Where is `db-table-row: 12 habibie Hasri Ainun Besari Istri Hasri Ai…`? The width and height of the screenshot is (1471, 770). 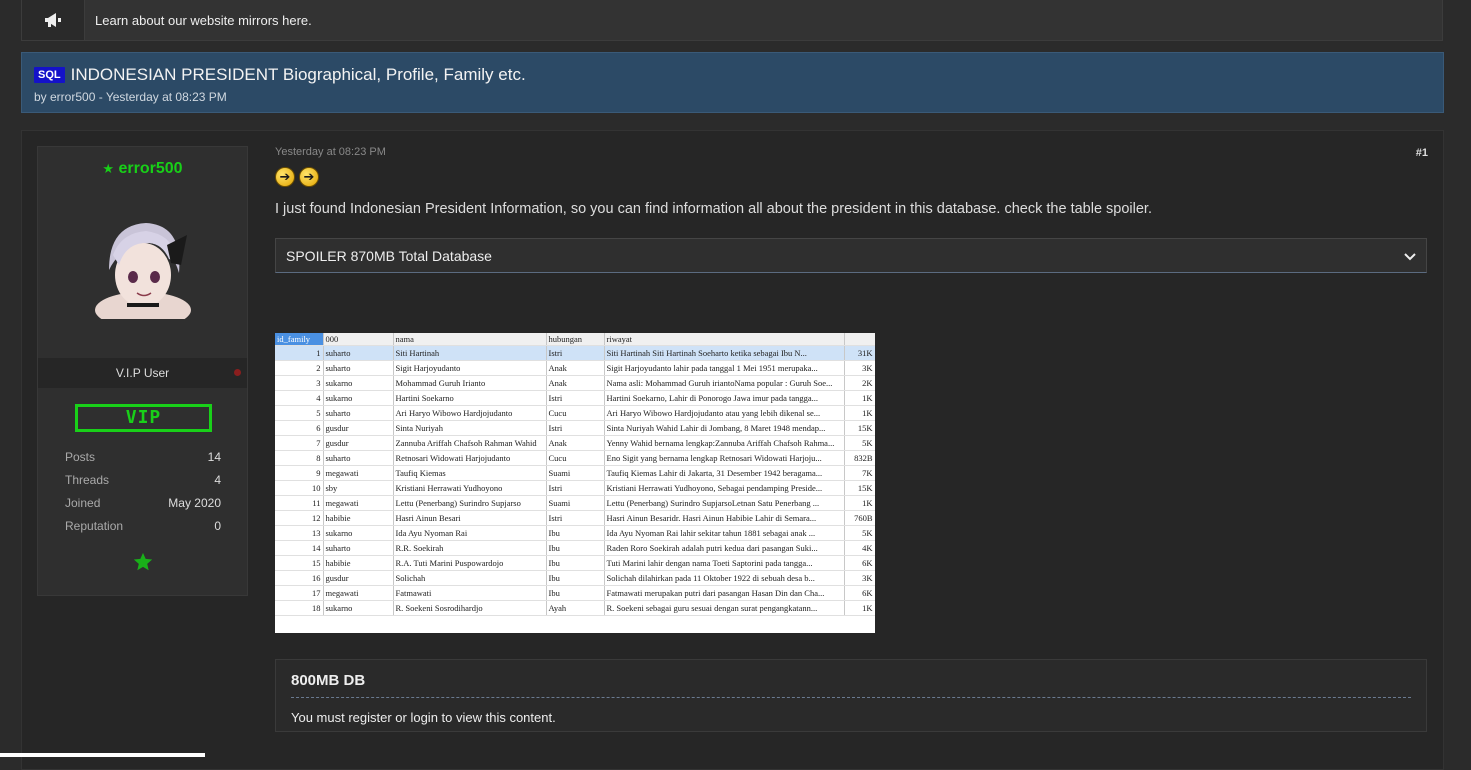
db-table-row: 12 habibie Hasri Ainun Besari Istri Hasri Ai… is located at coordinates (575, 518).